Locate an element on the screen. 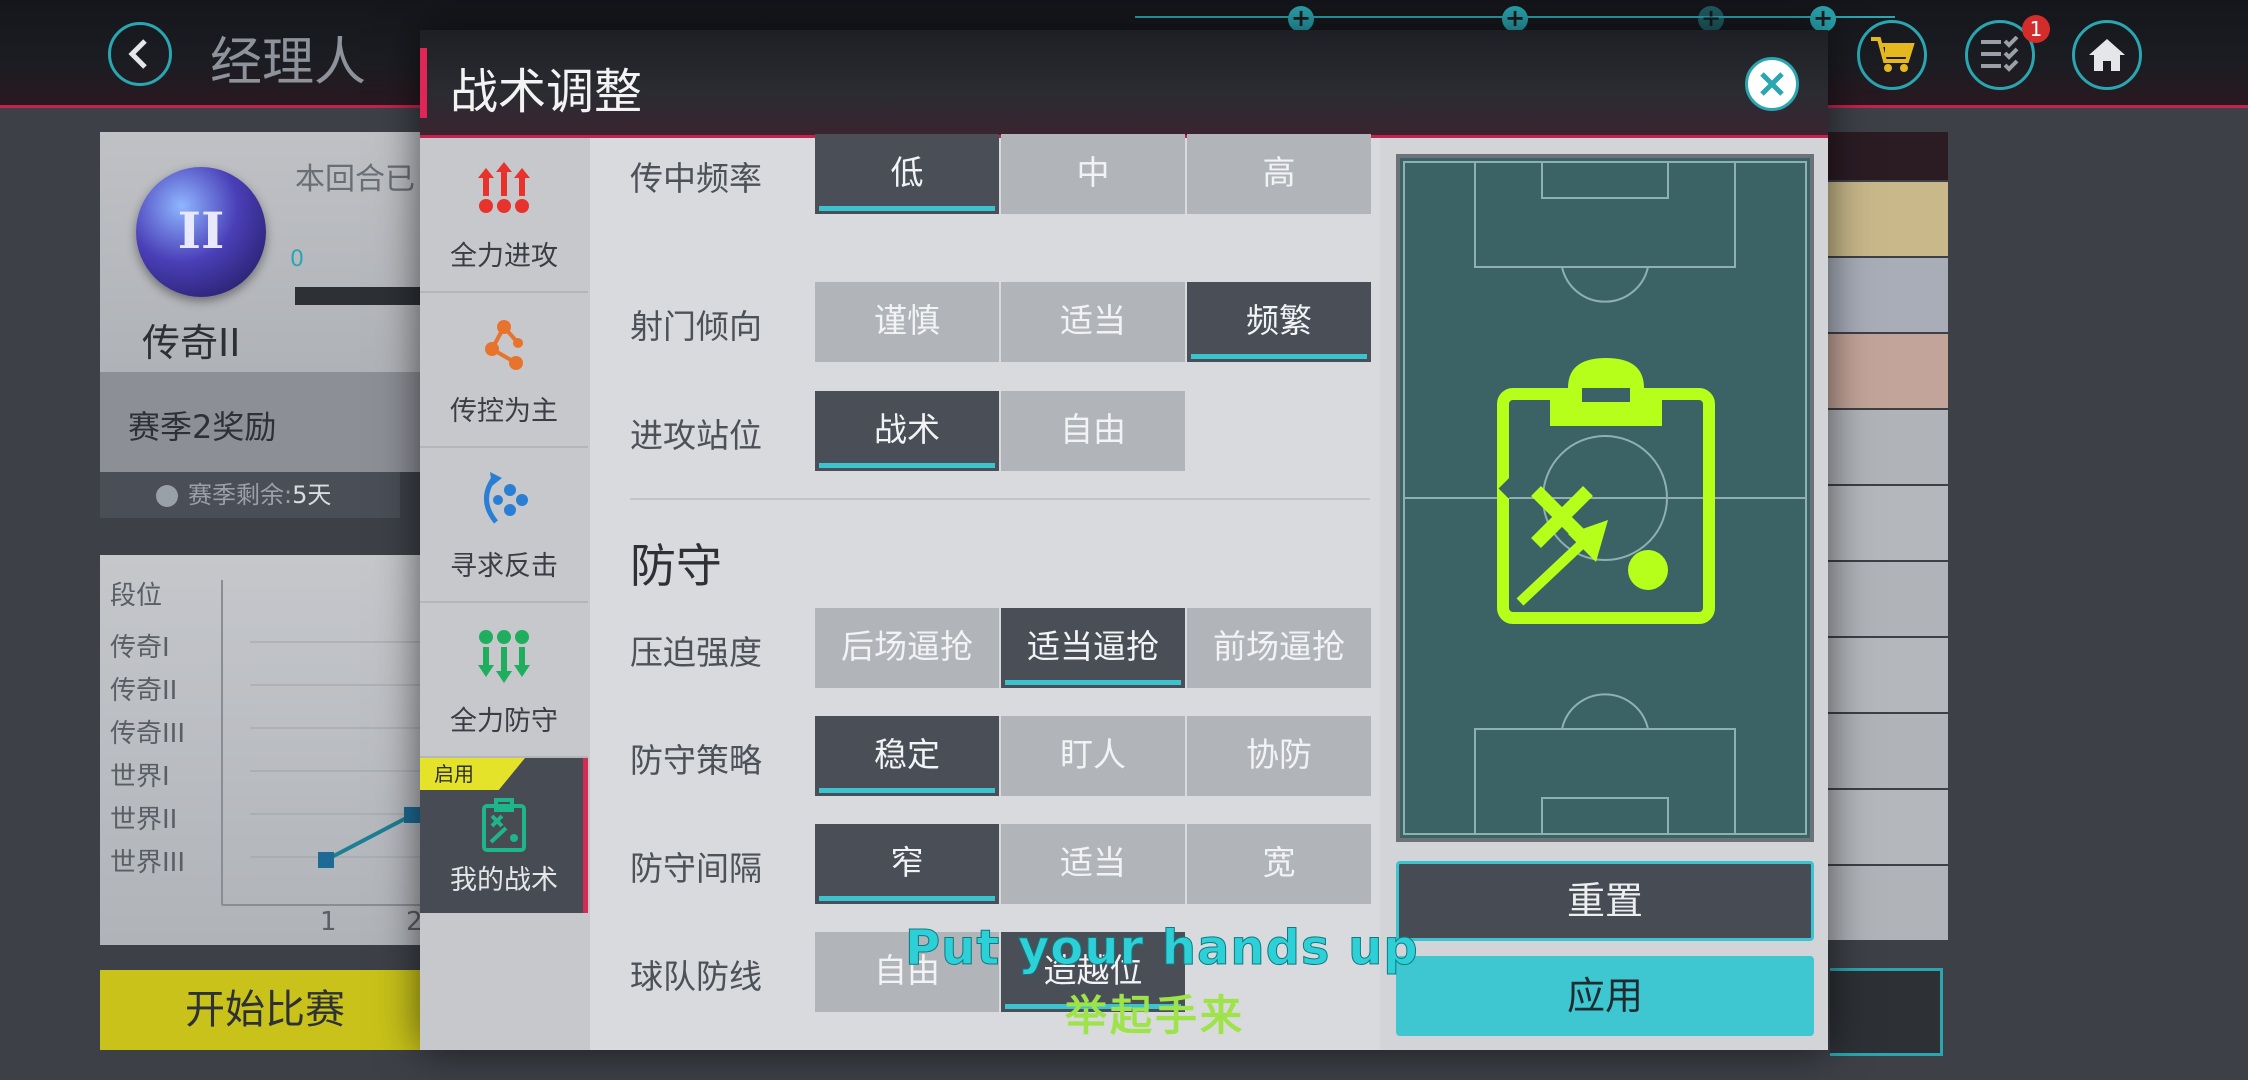  preset-possession: 传控为主 is located at coordinates (504, 370).